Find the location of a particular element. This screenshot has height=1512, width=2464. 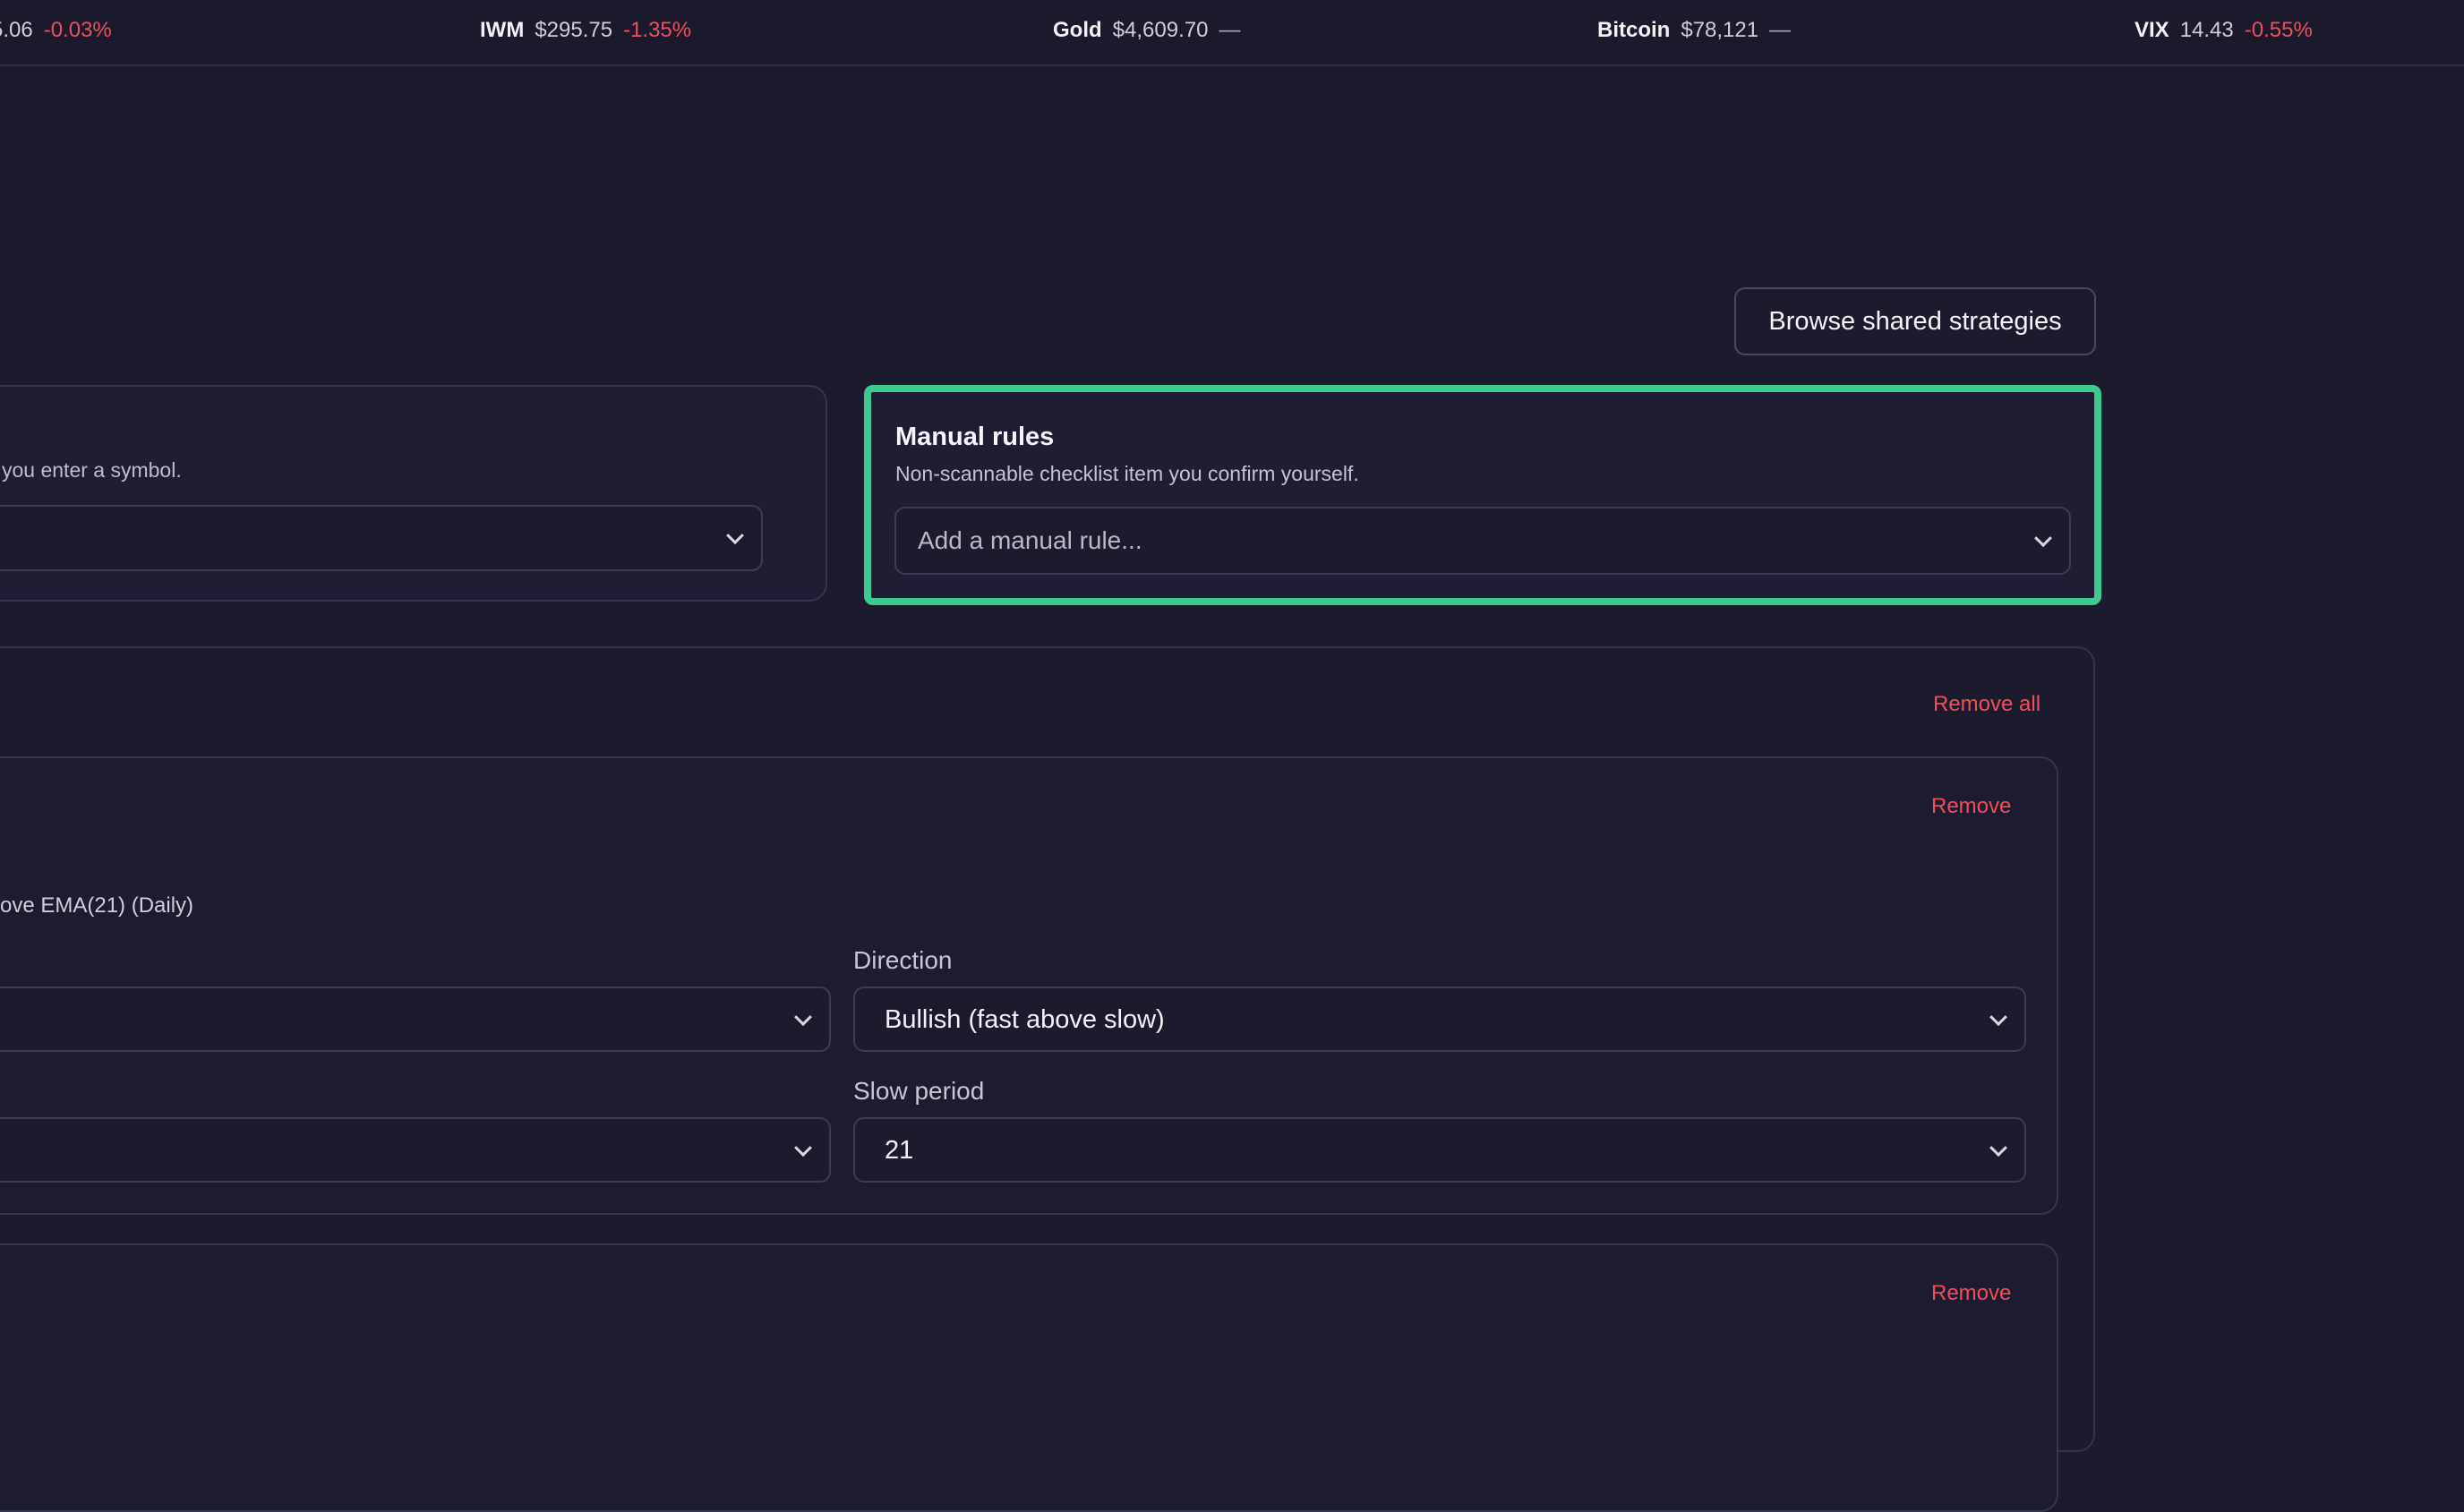

ticker-price: $78,121 is located at coordinates (1720, 30).